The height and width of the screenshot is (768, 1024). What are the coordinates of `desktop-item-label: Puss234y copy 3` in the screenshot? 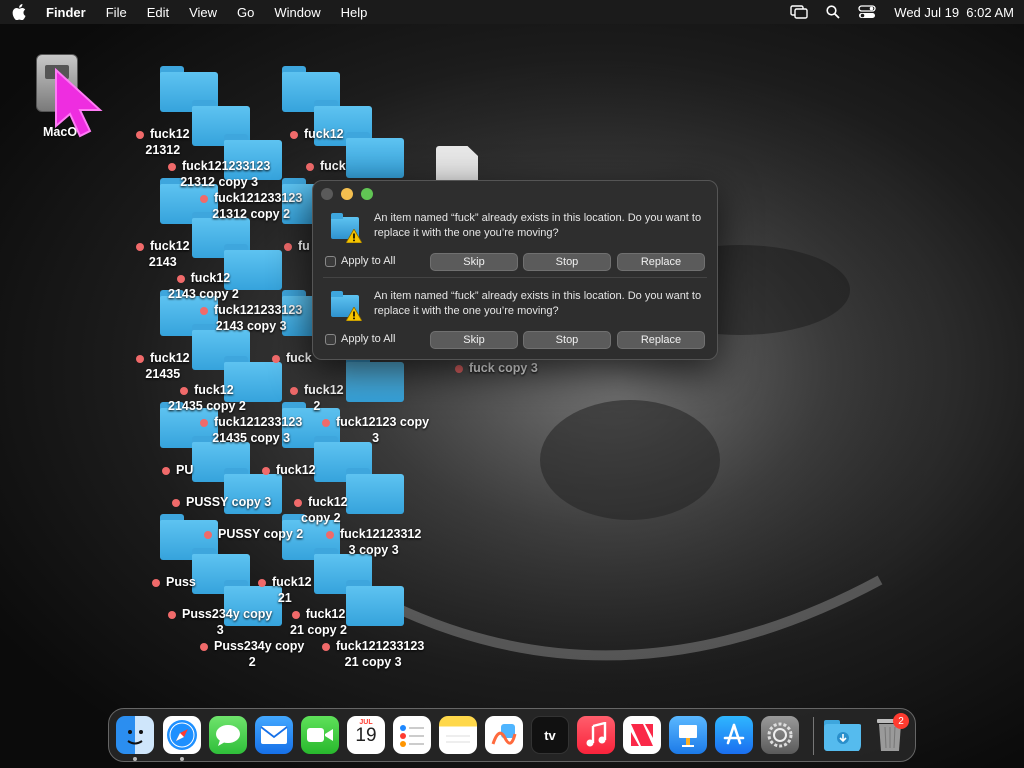 It's located at (220, 622).